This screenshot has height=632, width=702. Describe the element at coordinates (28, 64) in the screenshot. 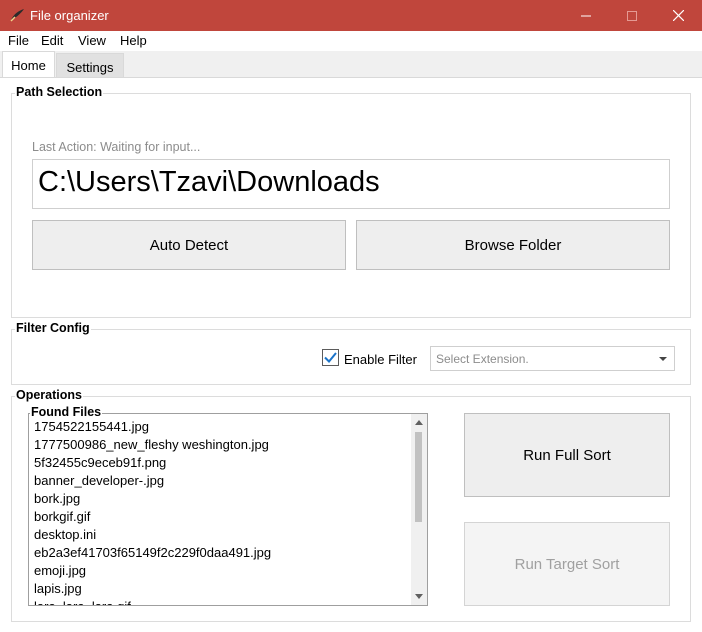

I see `tab-home: Home` at that location.